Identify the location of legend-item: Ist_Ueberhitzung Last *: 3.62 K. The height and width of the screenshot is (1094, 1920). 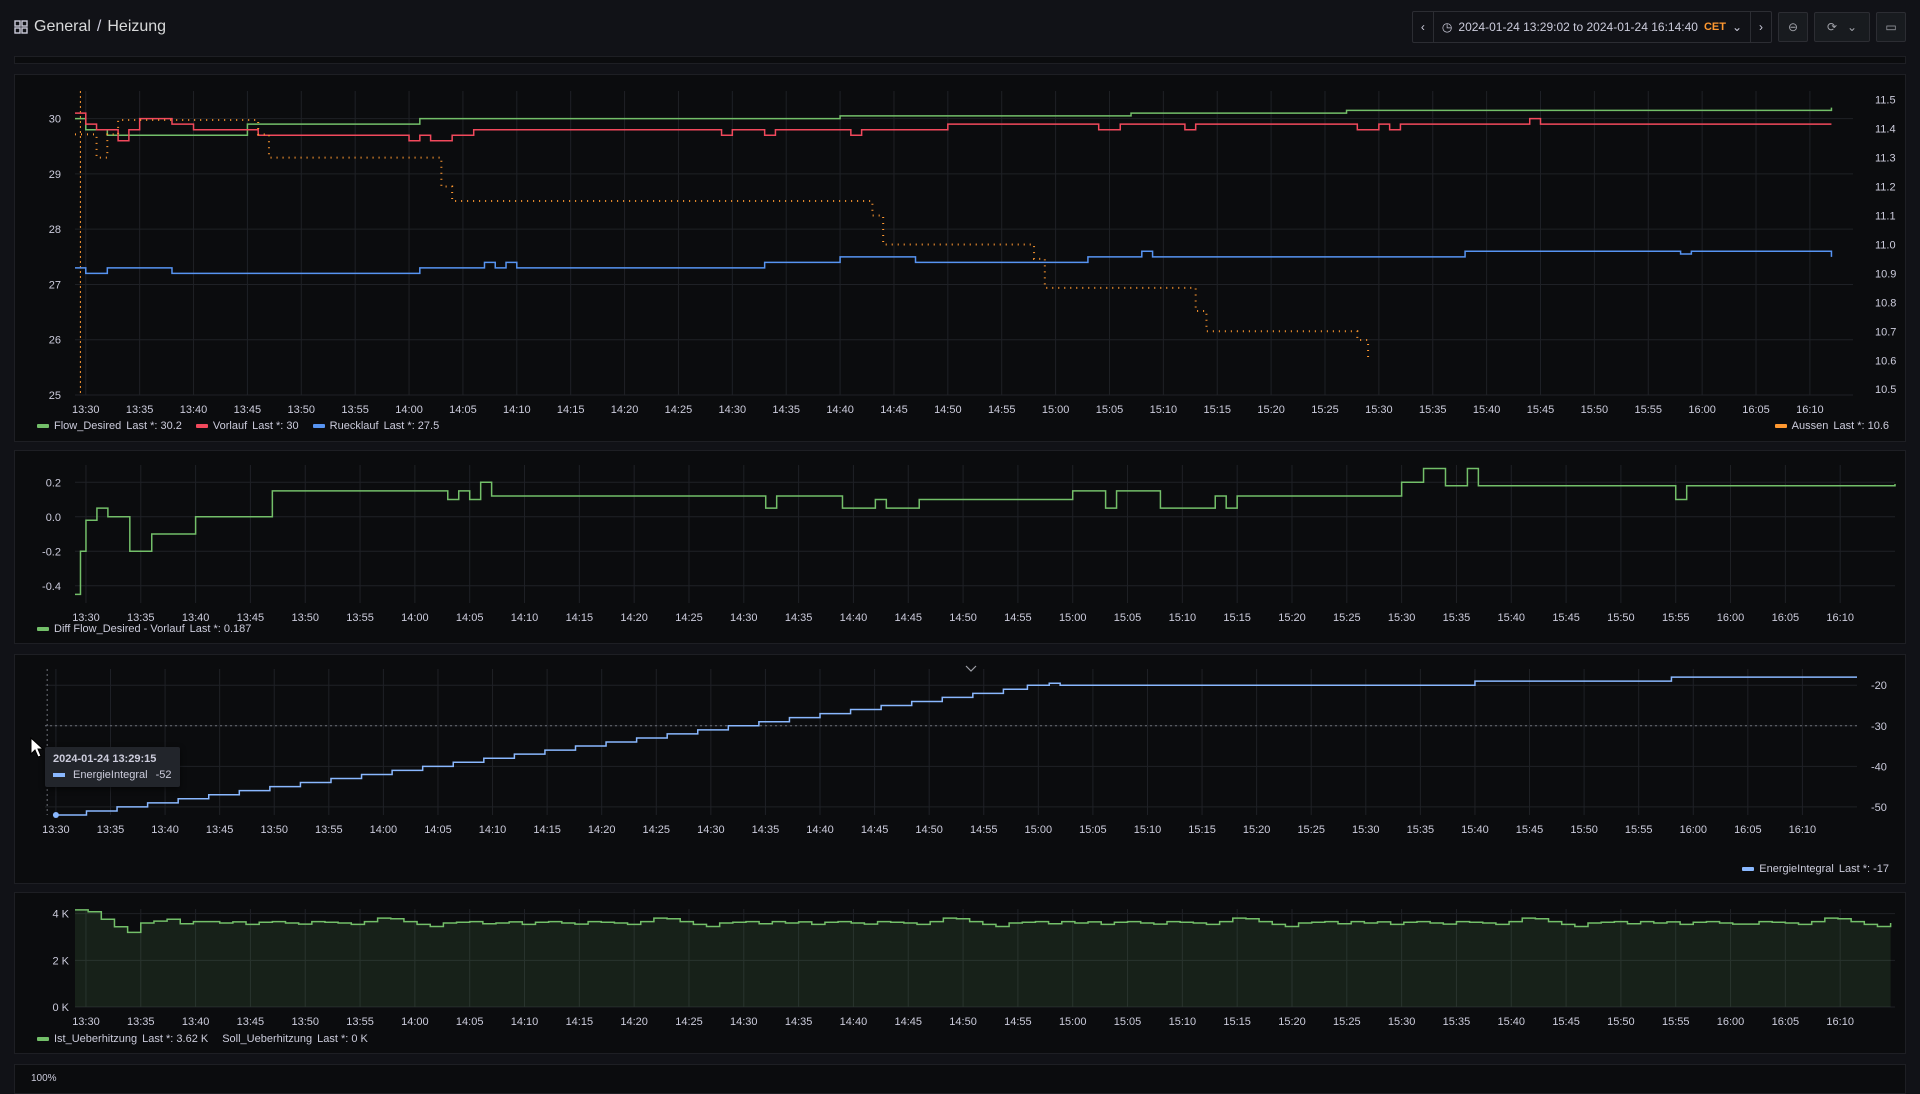
(122, 1039).